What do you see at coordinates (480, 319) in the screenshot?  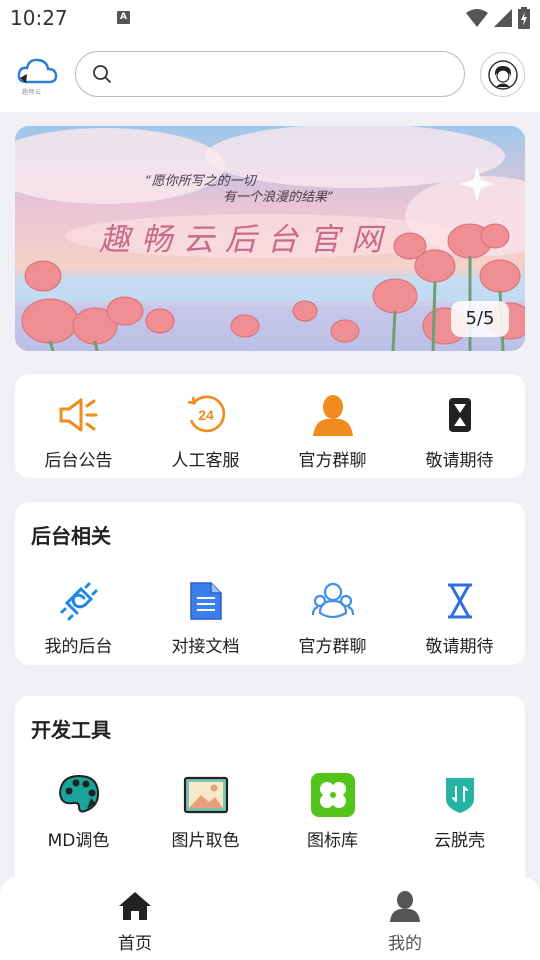 I see `banner-page-counter: 5/5` at bounding box center [480, 319].